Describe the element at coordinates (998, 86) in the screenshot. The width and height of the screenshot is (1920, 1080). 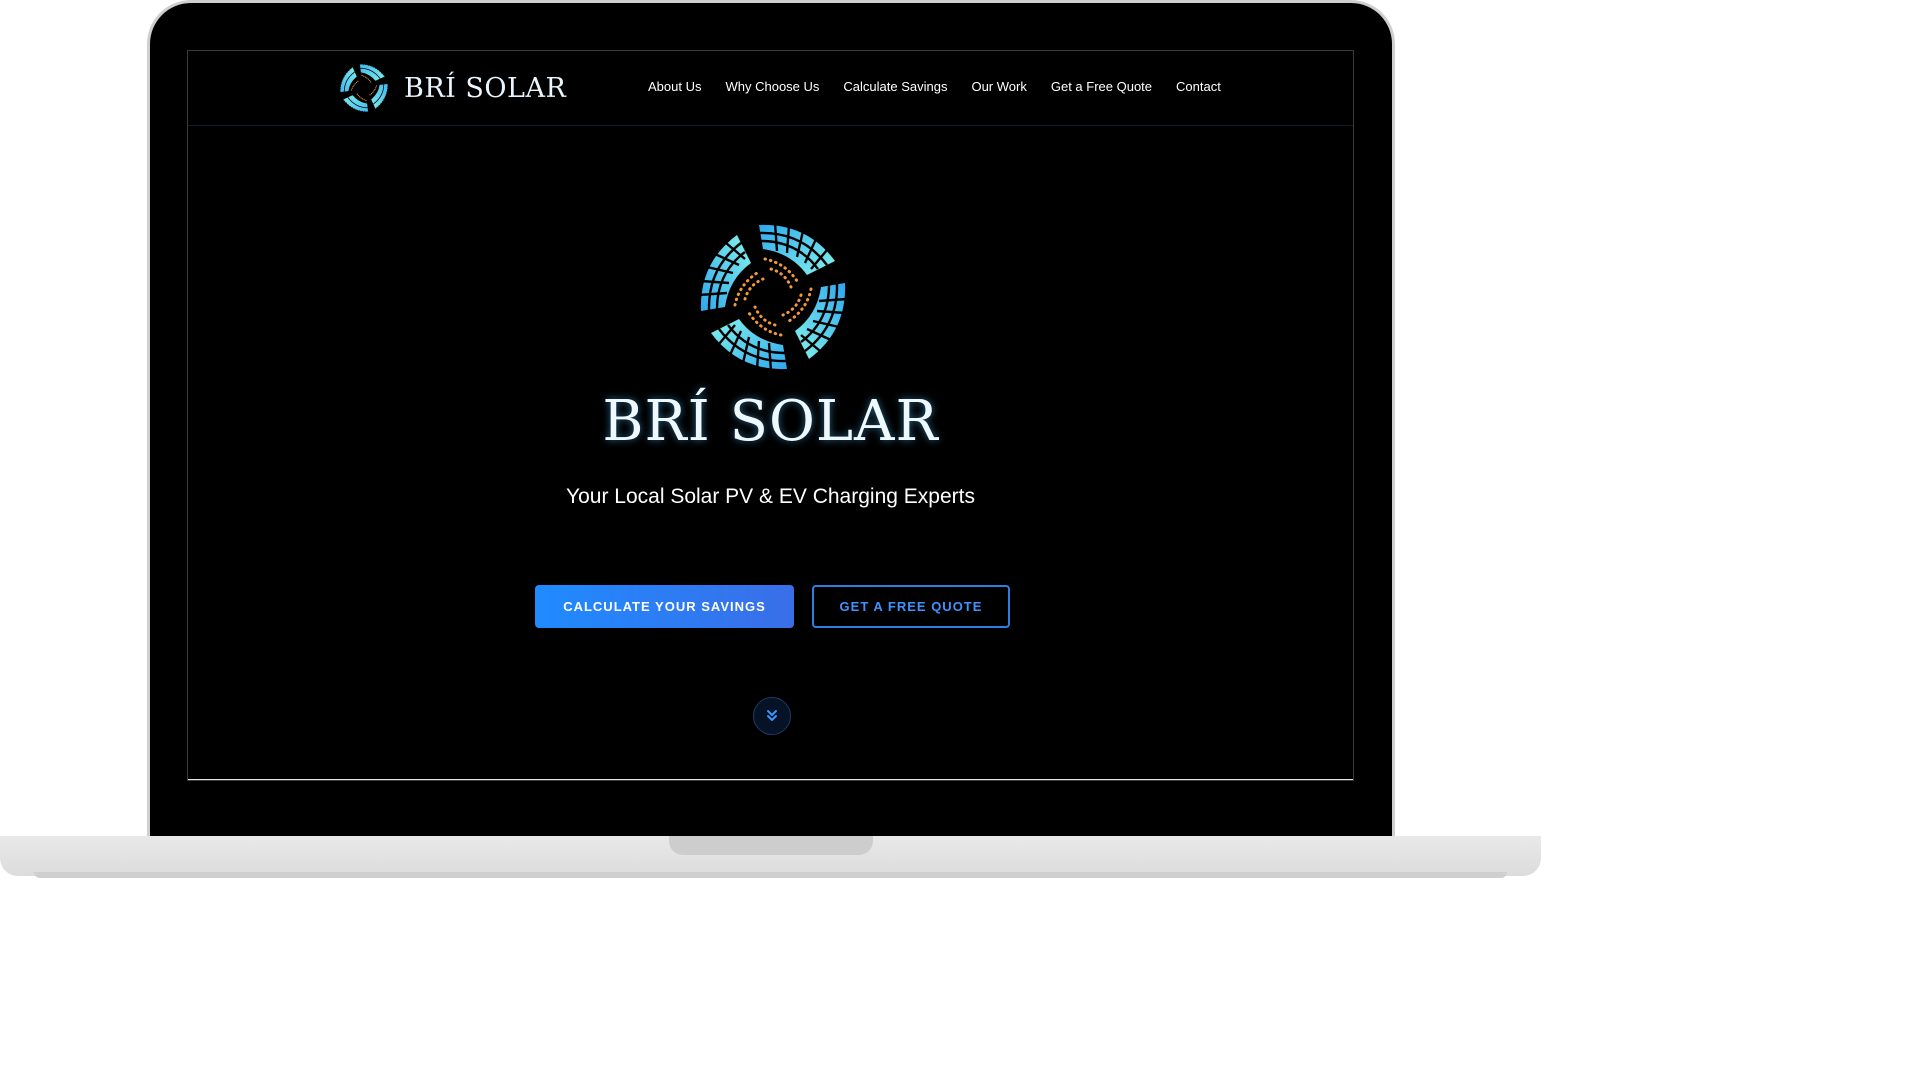
I see `nav-link-our-work: Our Work` at that location.